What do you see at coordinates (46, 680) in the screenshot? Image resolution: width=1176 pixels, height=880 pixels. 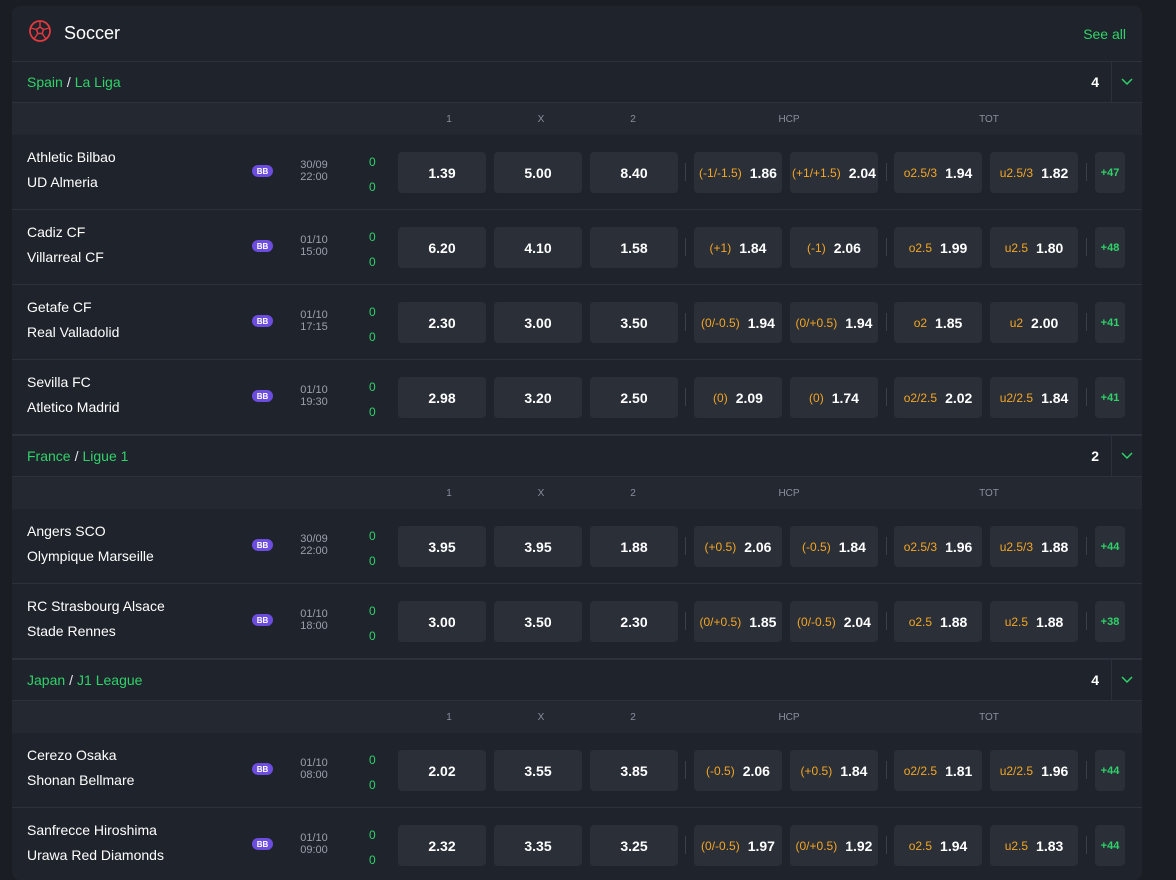 I see `country-link: Japan` at bounding box center [46, 680].